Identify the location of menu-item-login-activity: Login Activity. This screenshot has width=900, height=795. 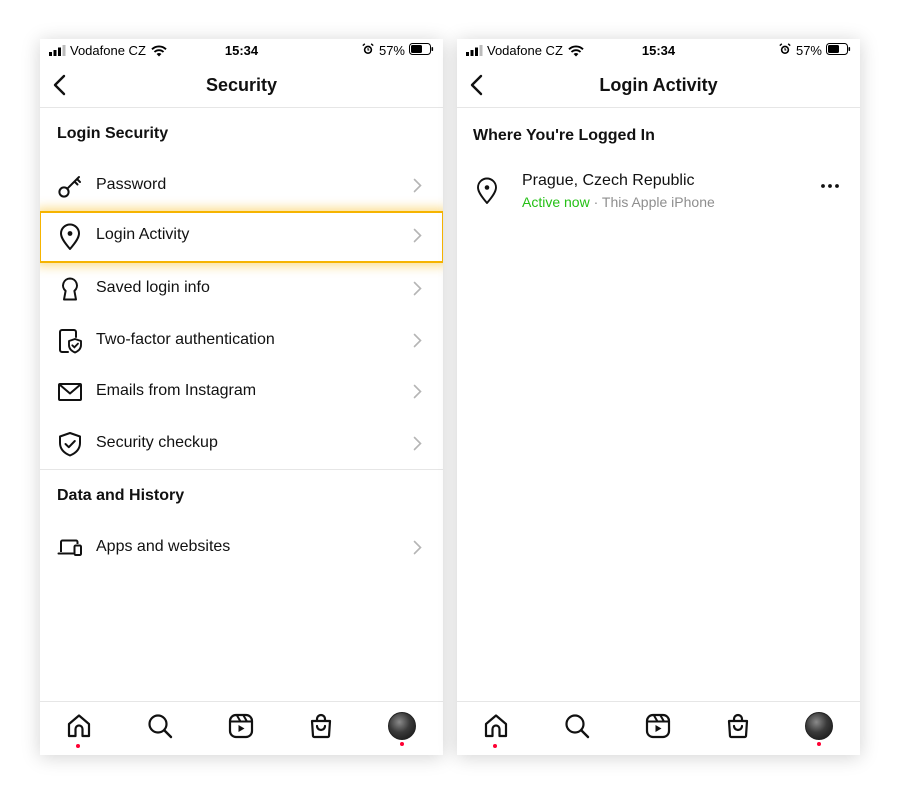
(241, 237).